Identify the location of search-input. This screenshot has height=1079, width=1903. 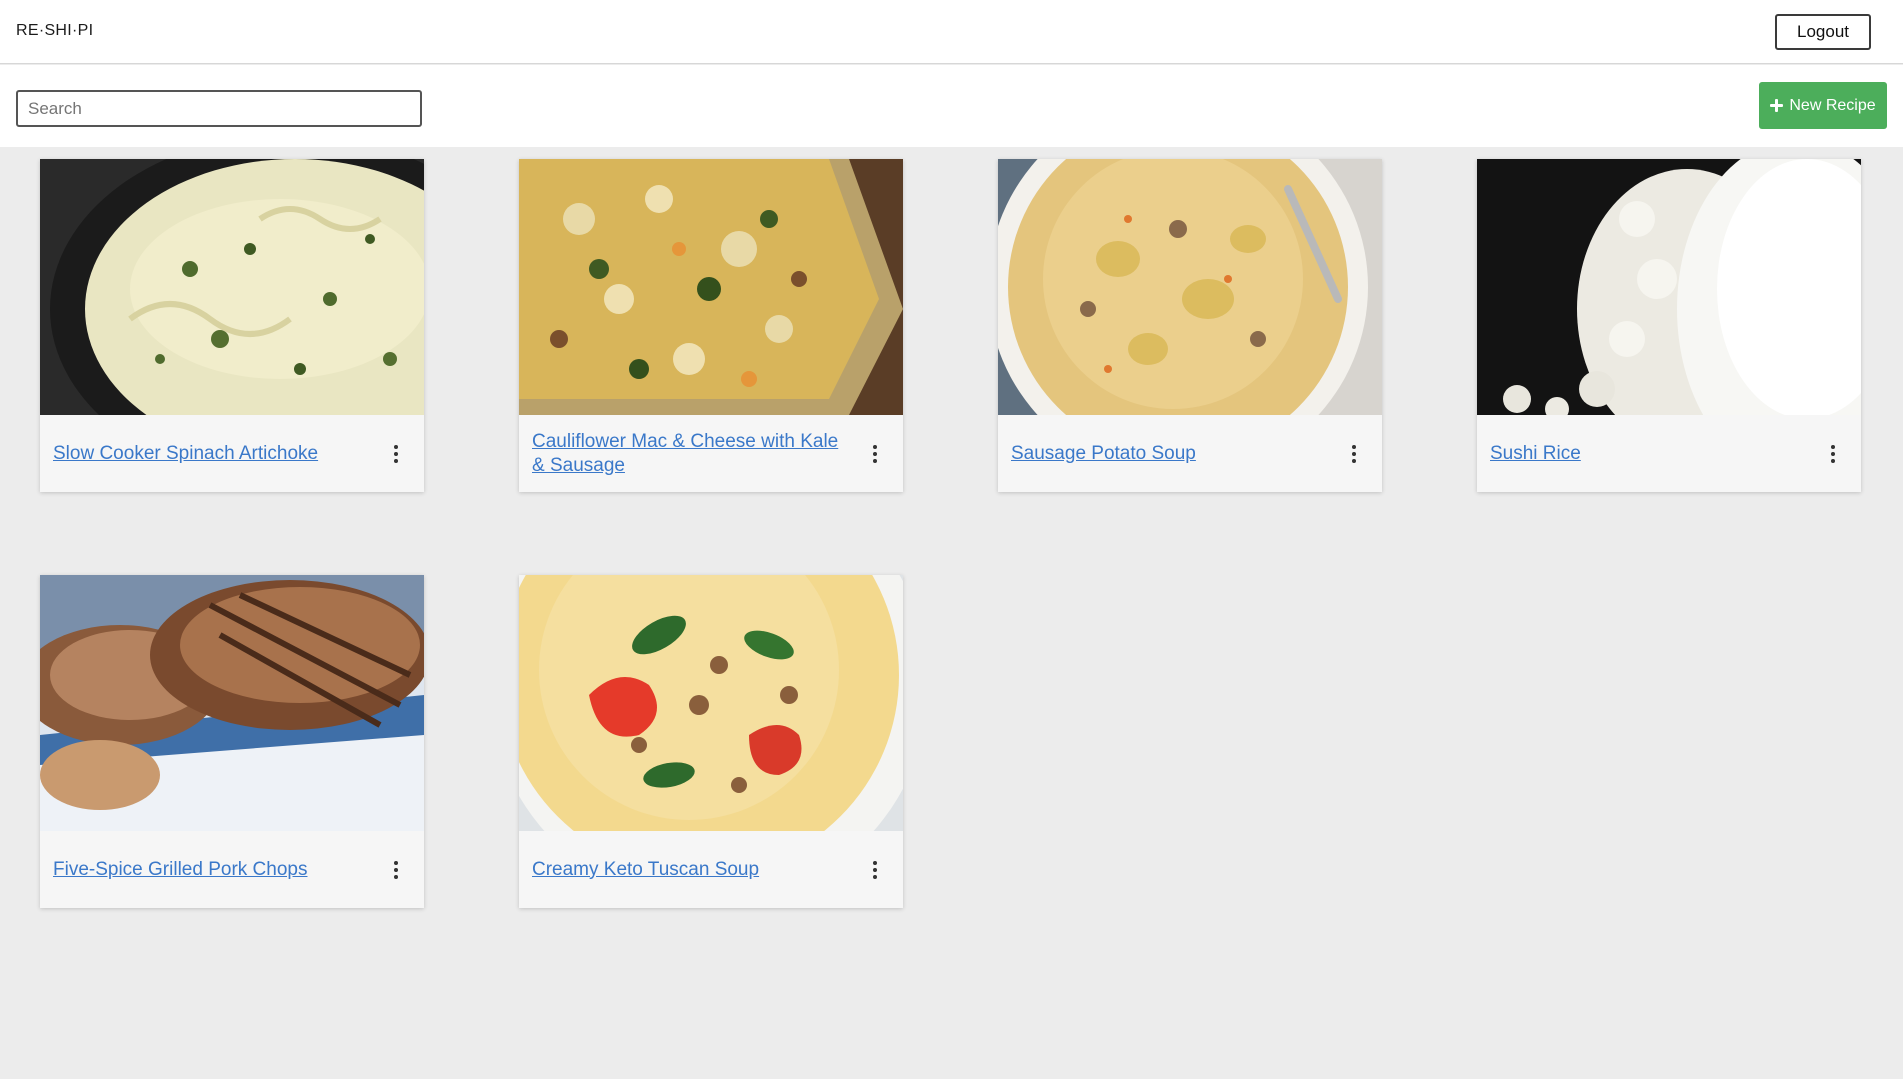
(219, 108).